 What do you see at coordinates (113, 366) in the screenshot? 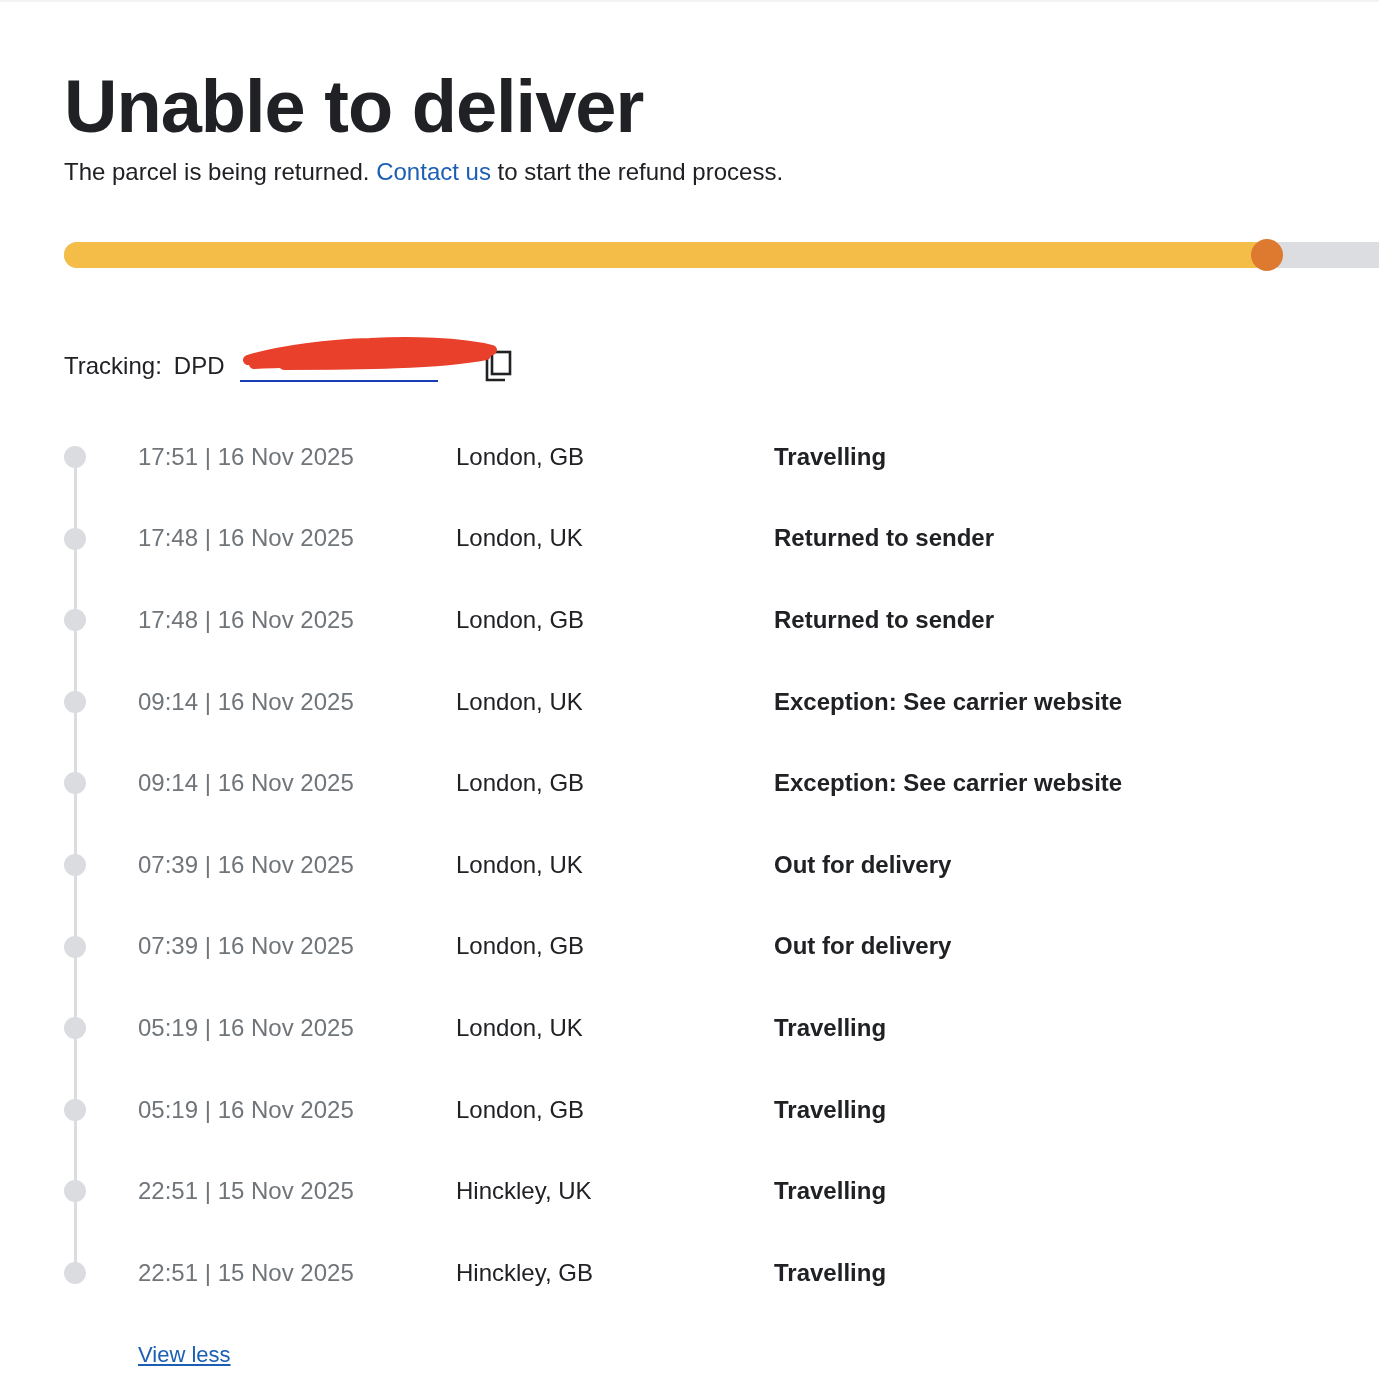
I see `tracking-label: Tracking:` at bounding box center [113, 366].